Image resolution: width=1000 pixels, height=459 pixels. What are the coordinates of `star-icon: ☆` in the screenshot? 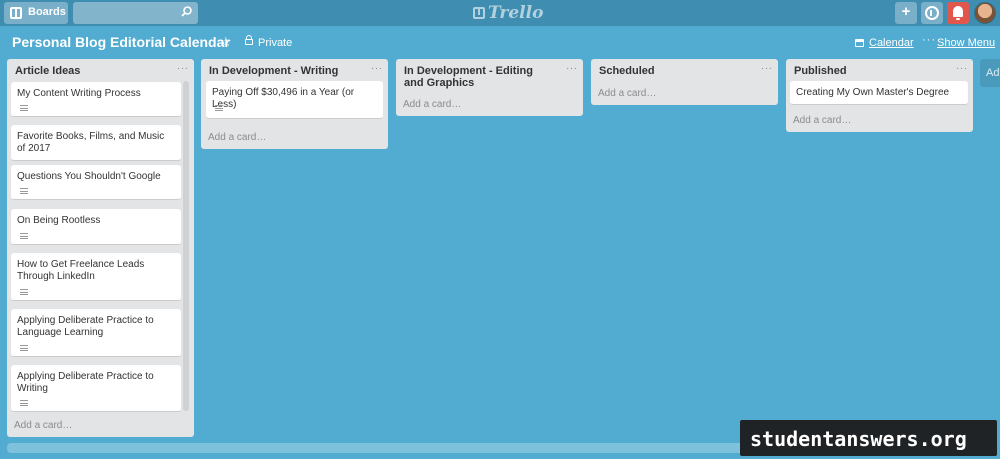 It's located at (226, 42).